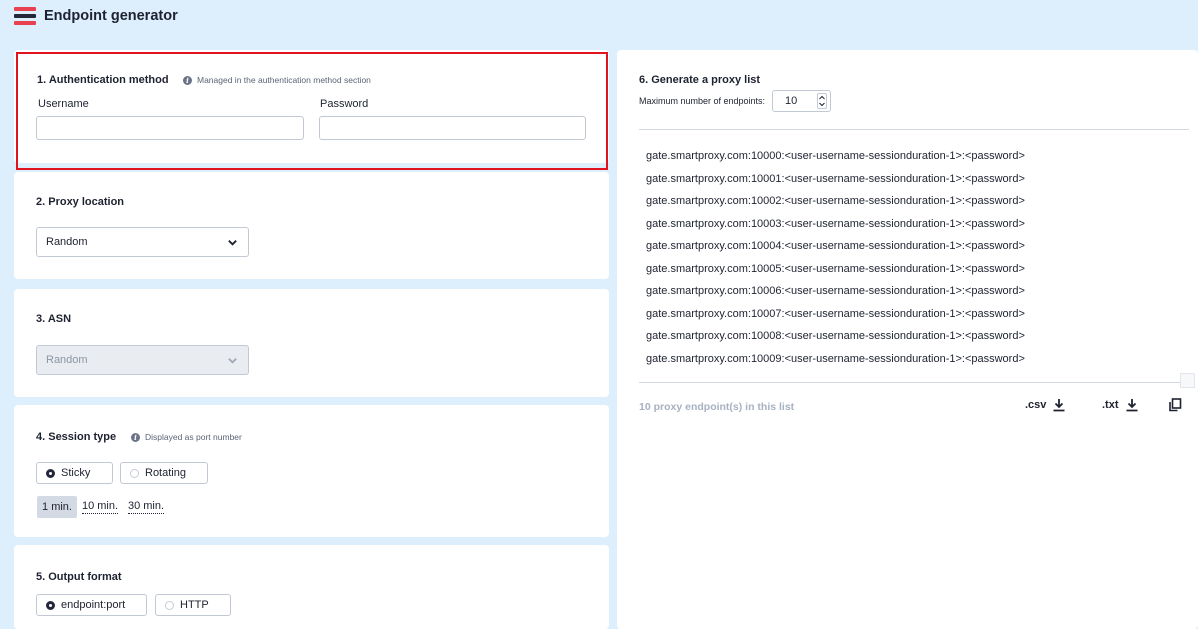 This screenshot has height=629, width=1198. What do you see at coordinates (25, 16) in the screenshot?
I see `brand-logo-icon` at bounding box center [25, 16].